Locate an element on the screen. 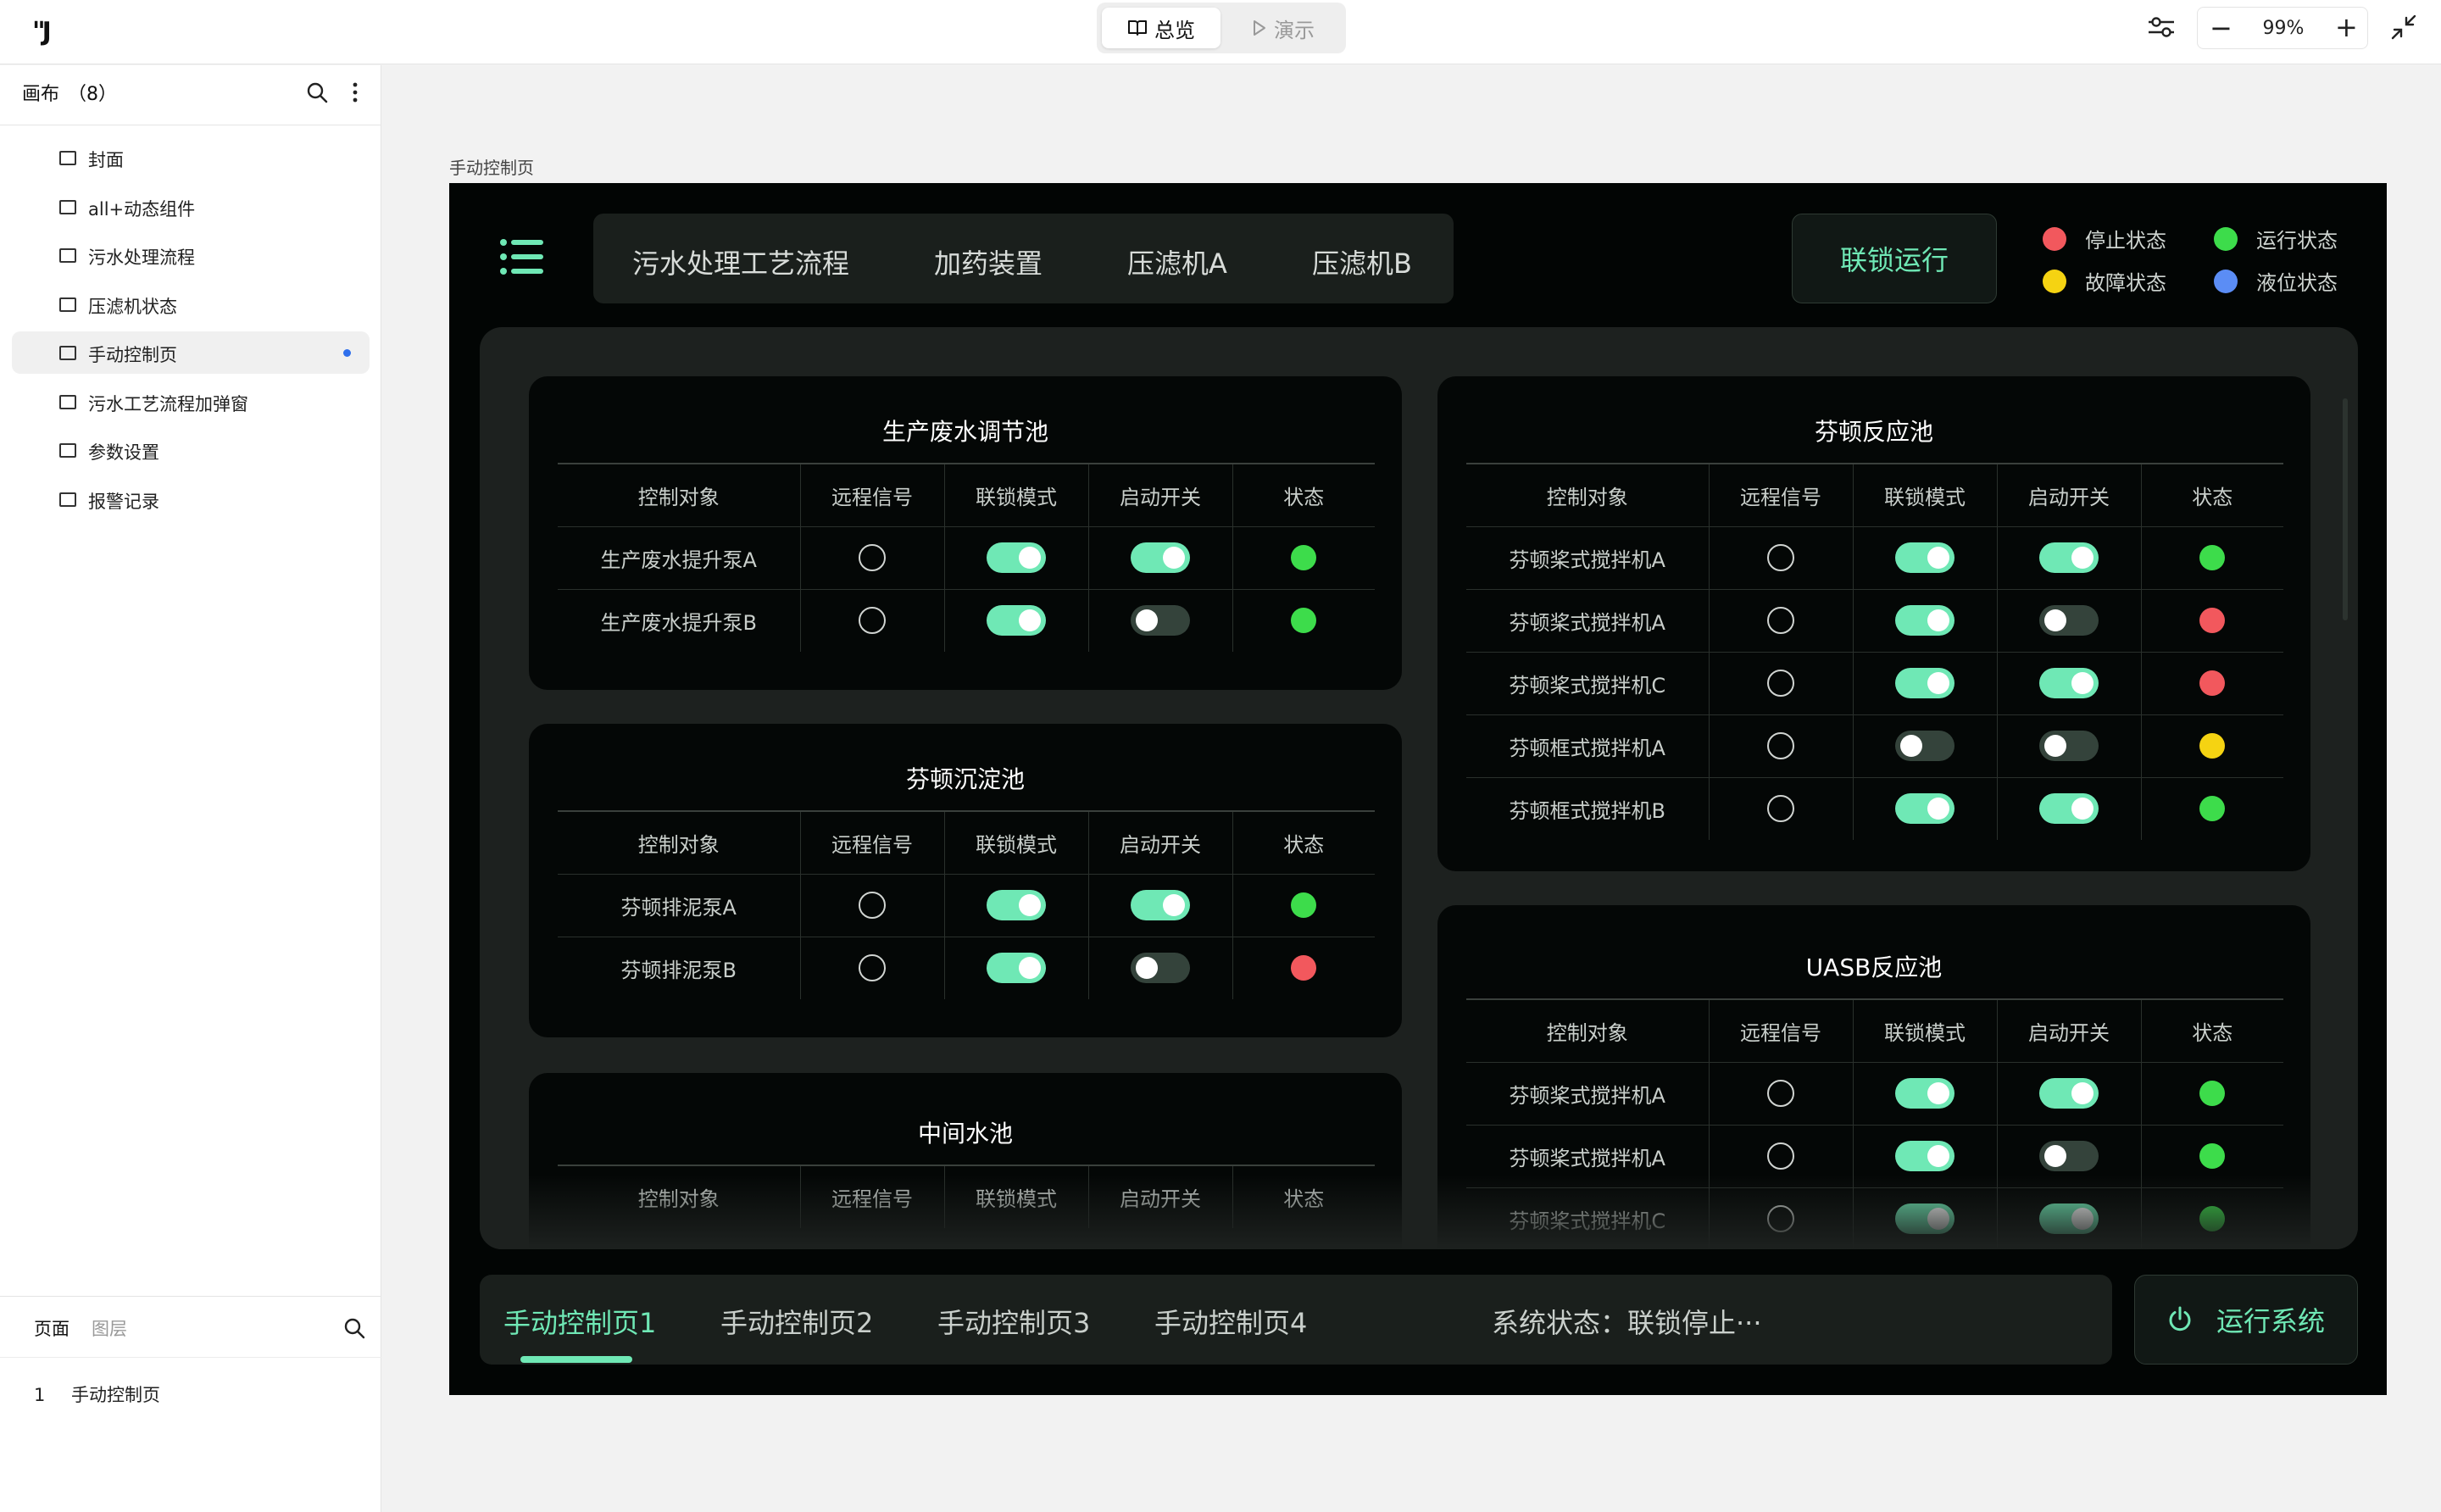 This screenshot has height=1512, width=2441. menu-list-icon is located at coordinates (522, 258).